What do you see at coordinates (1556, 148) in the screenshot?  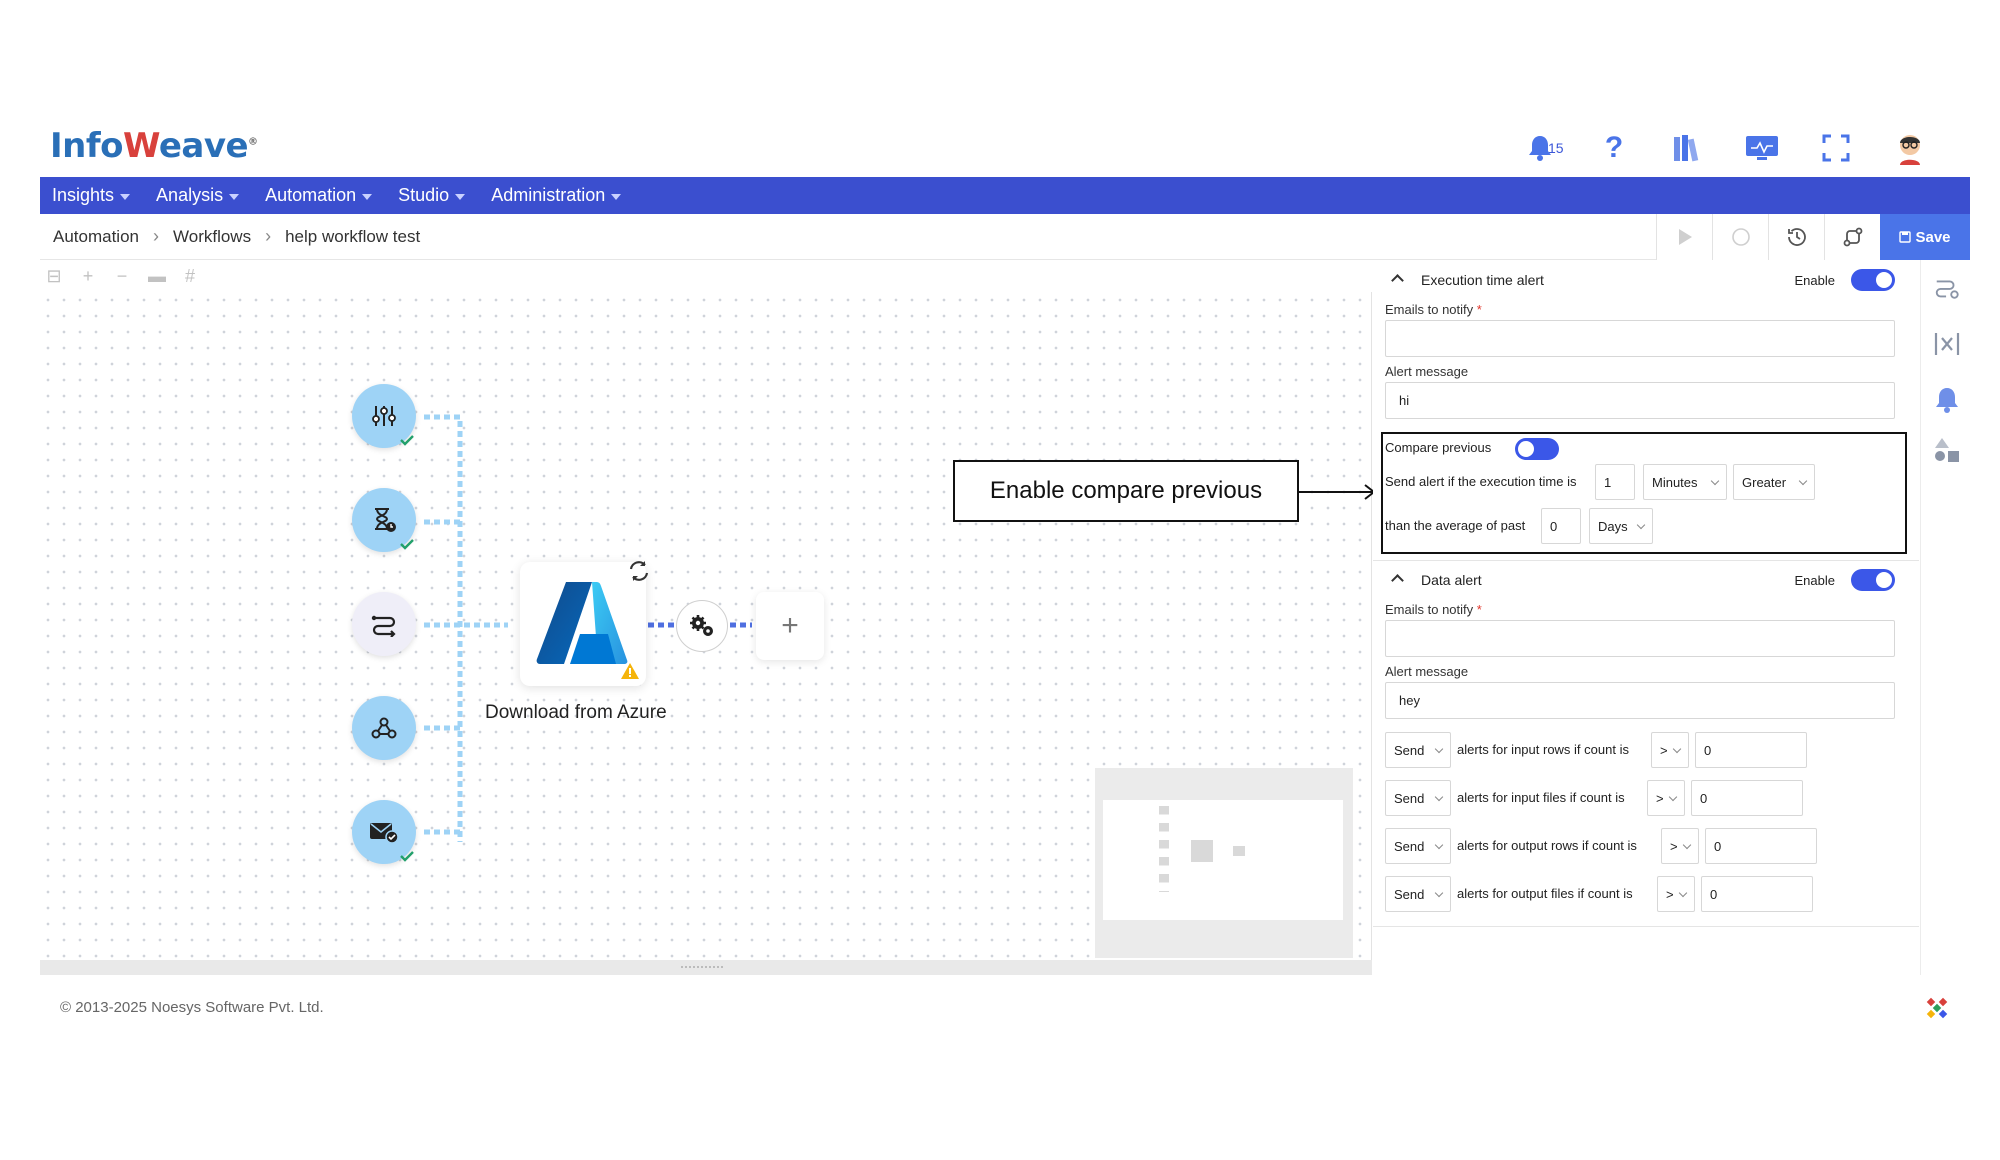 I see `notification-count: 15` at bounding box center [1556, 148].